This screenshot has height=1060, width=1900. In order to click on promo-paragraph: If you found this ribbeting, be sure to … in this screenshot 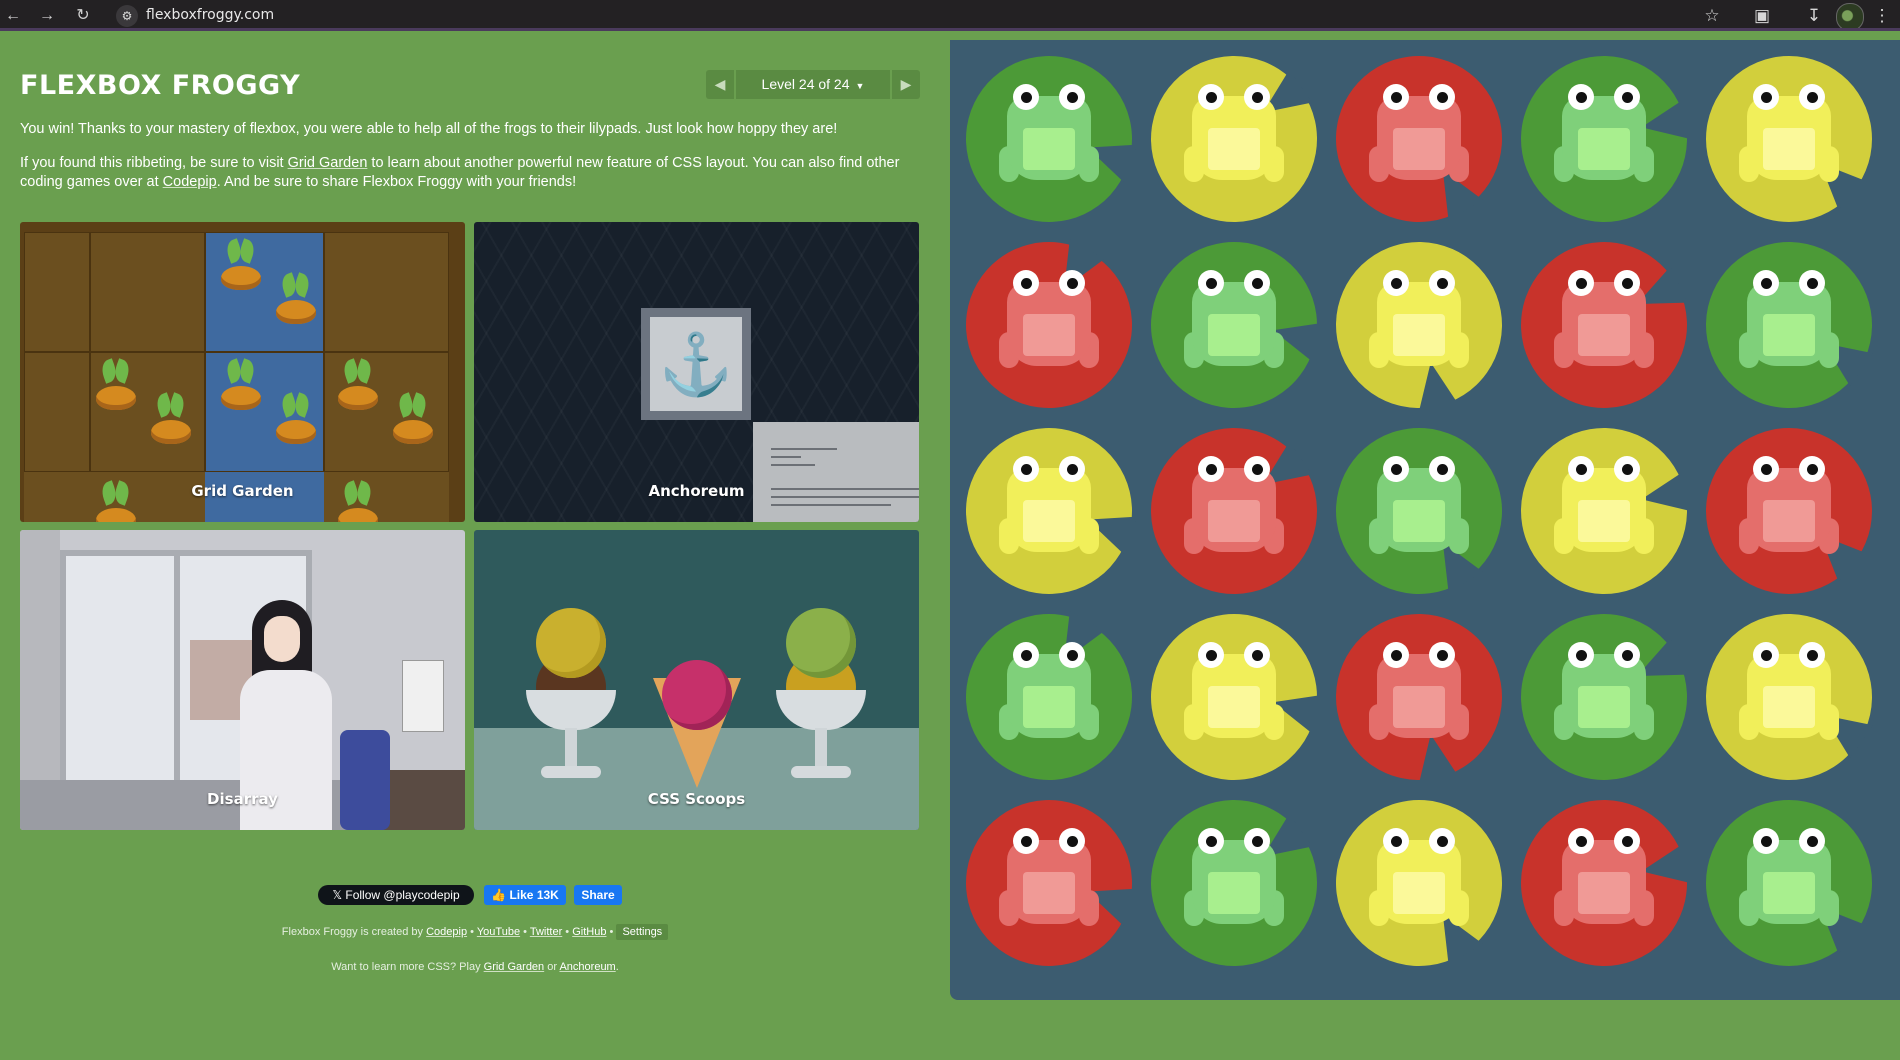, I will do `click(470, 173)`.